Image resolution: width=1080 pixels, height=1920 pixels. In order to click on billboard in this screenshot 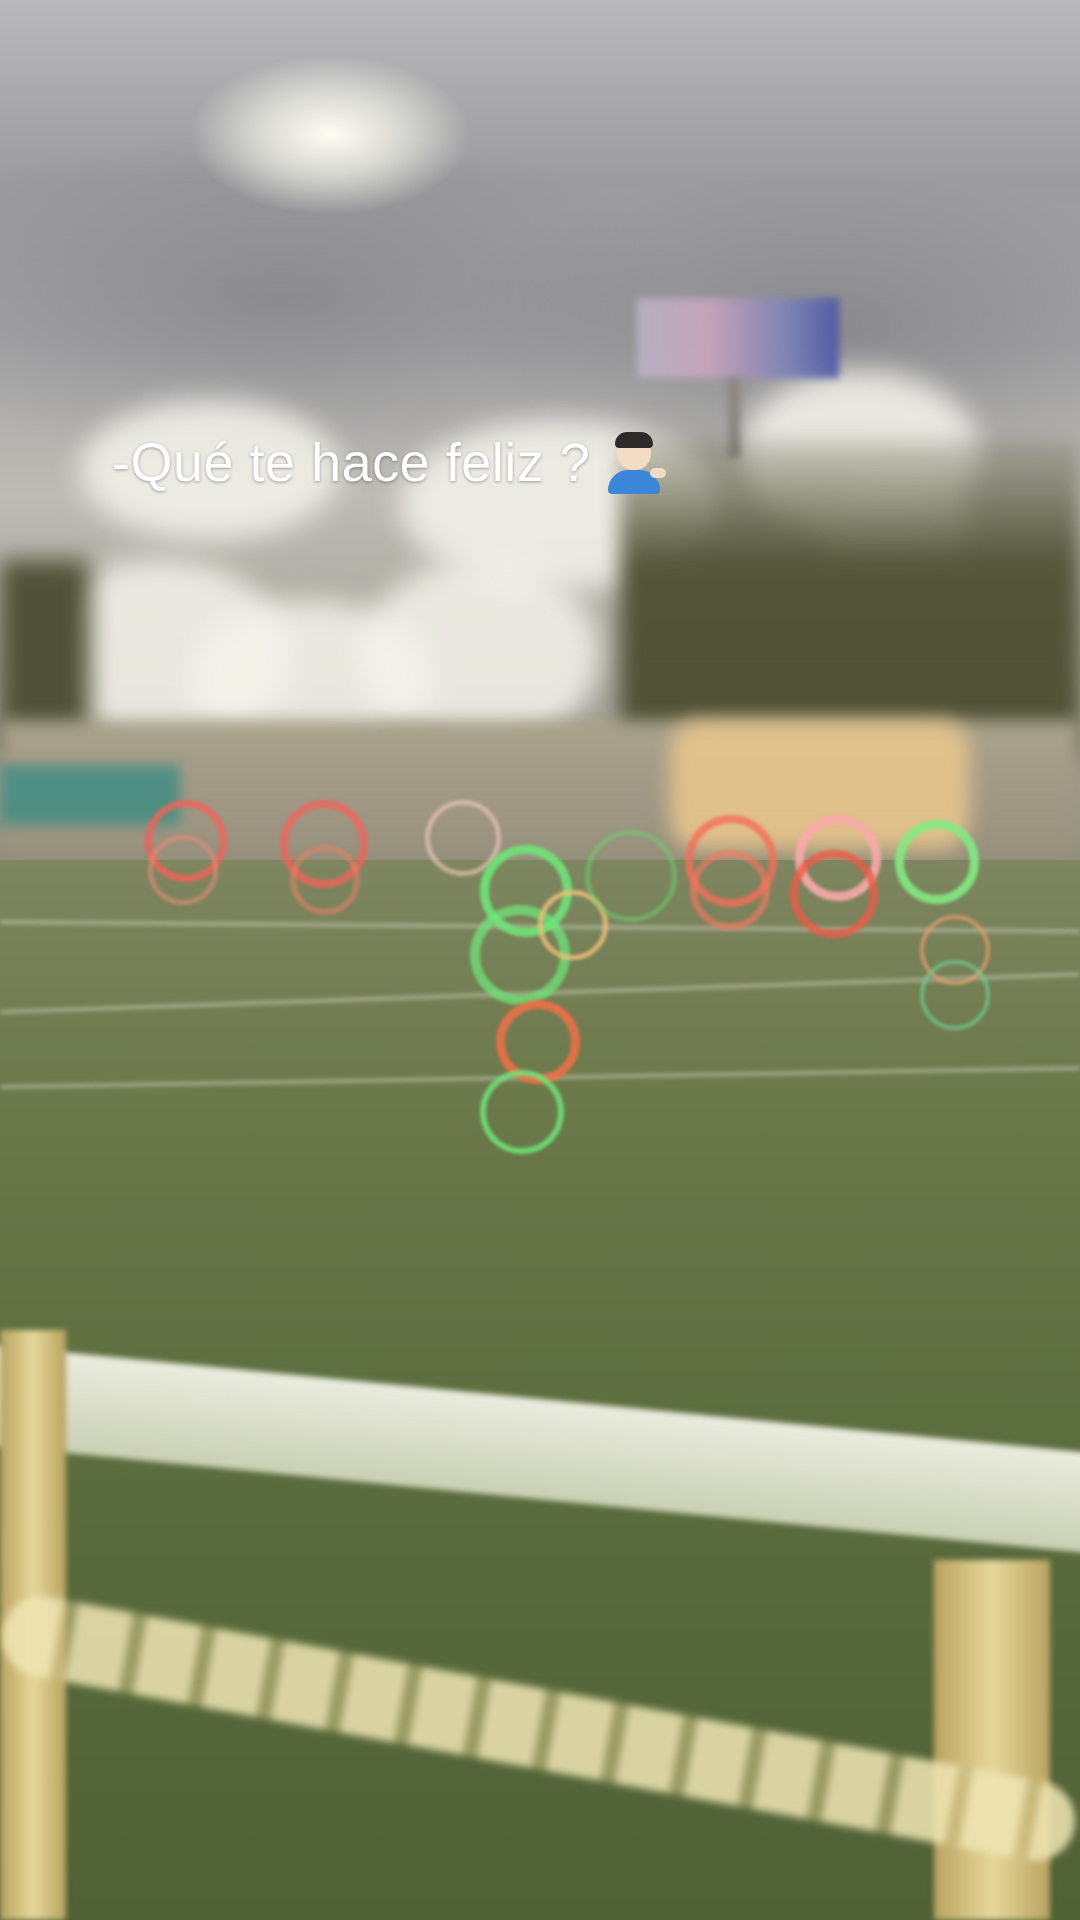, I will do `click(738, 338)`.